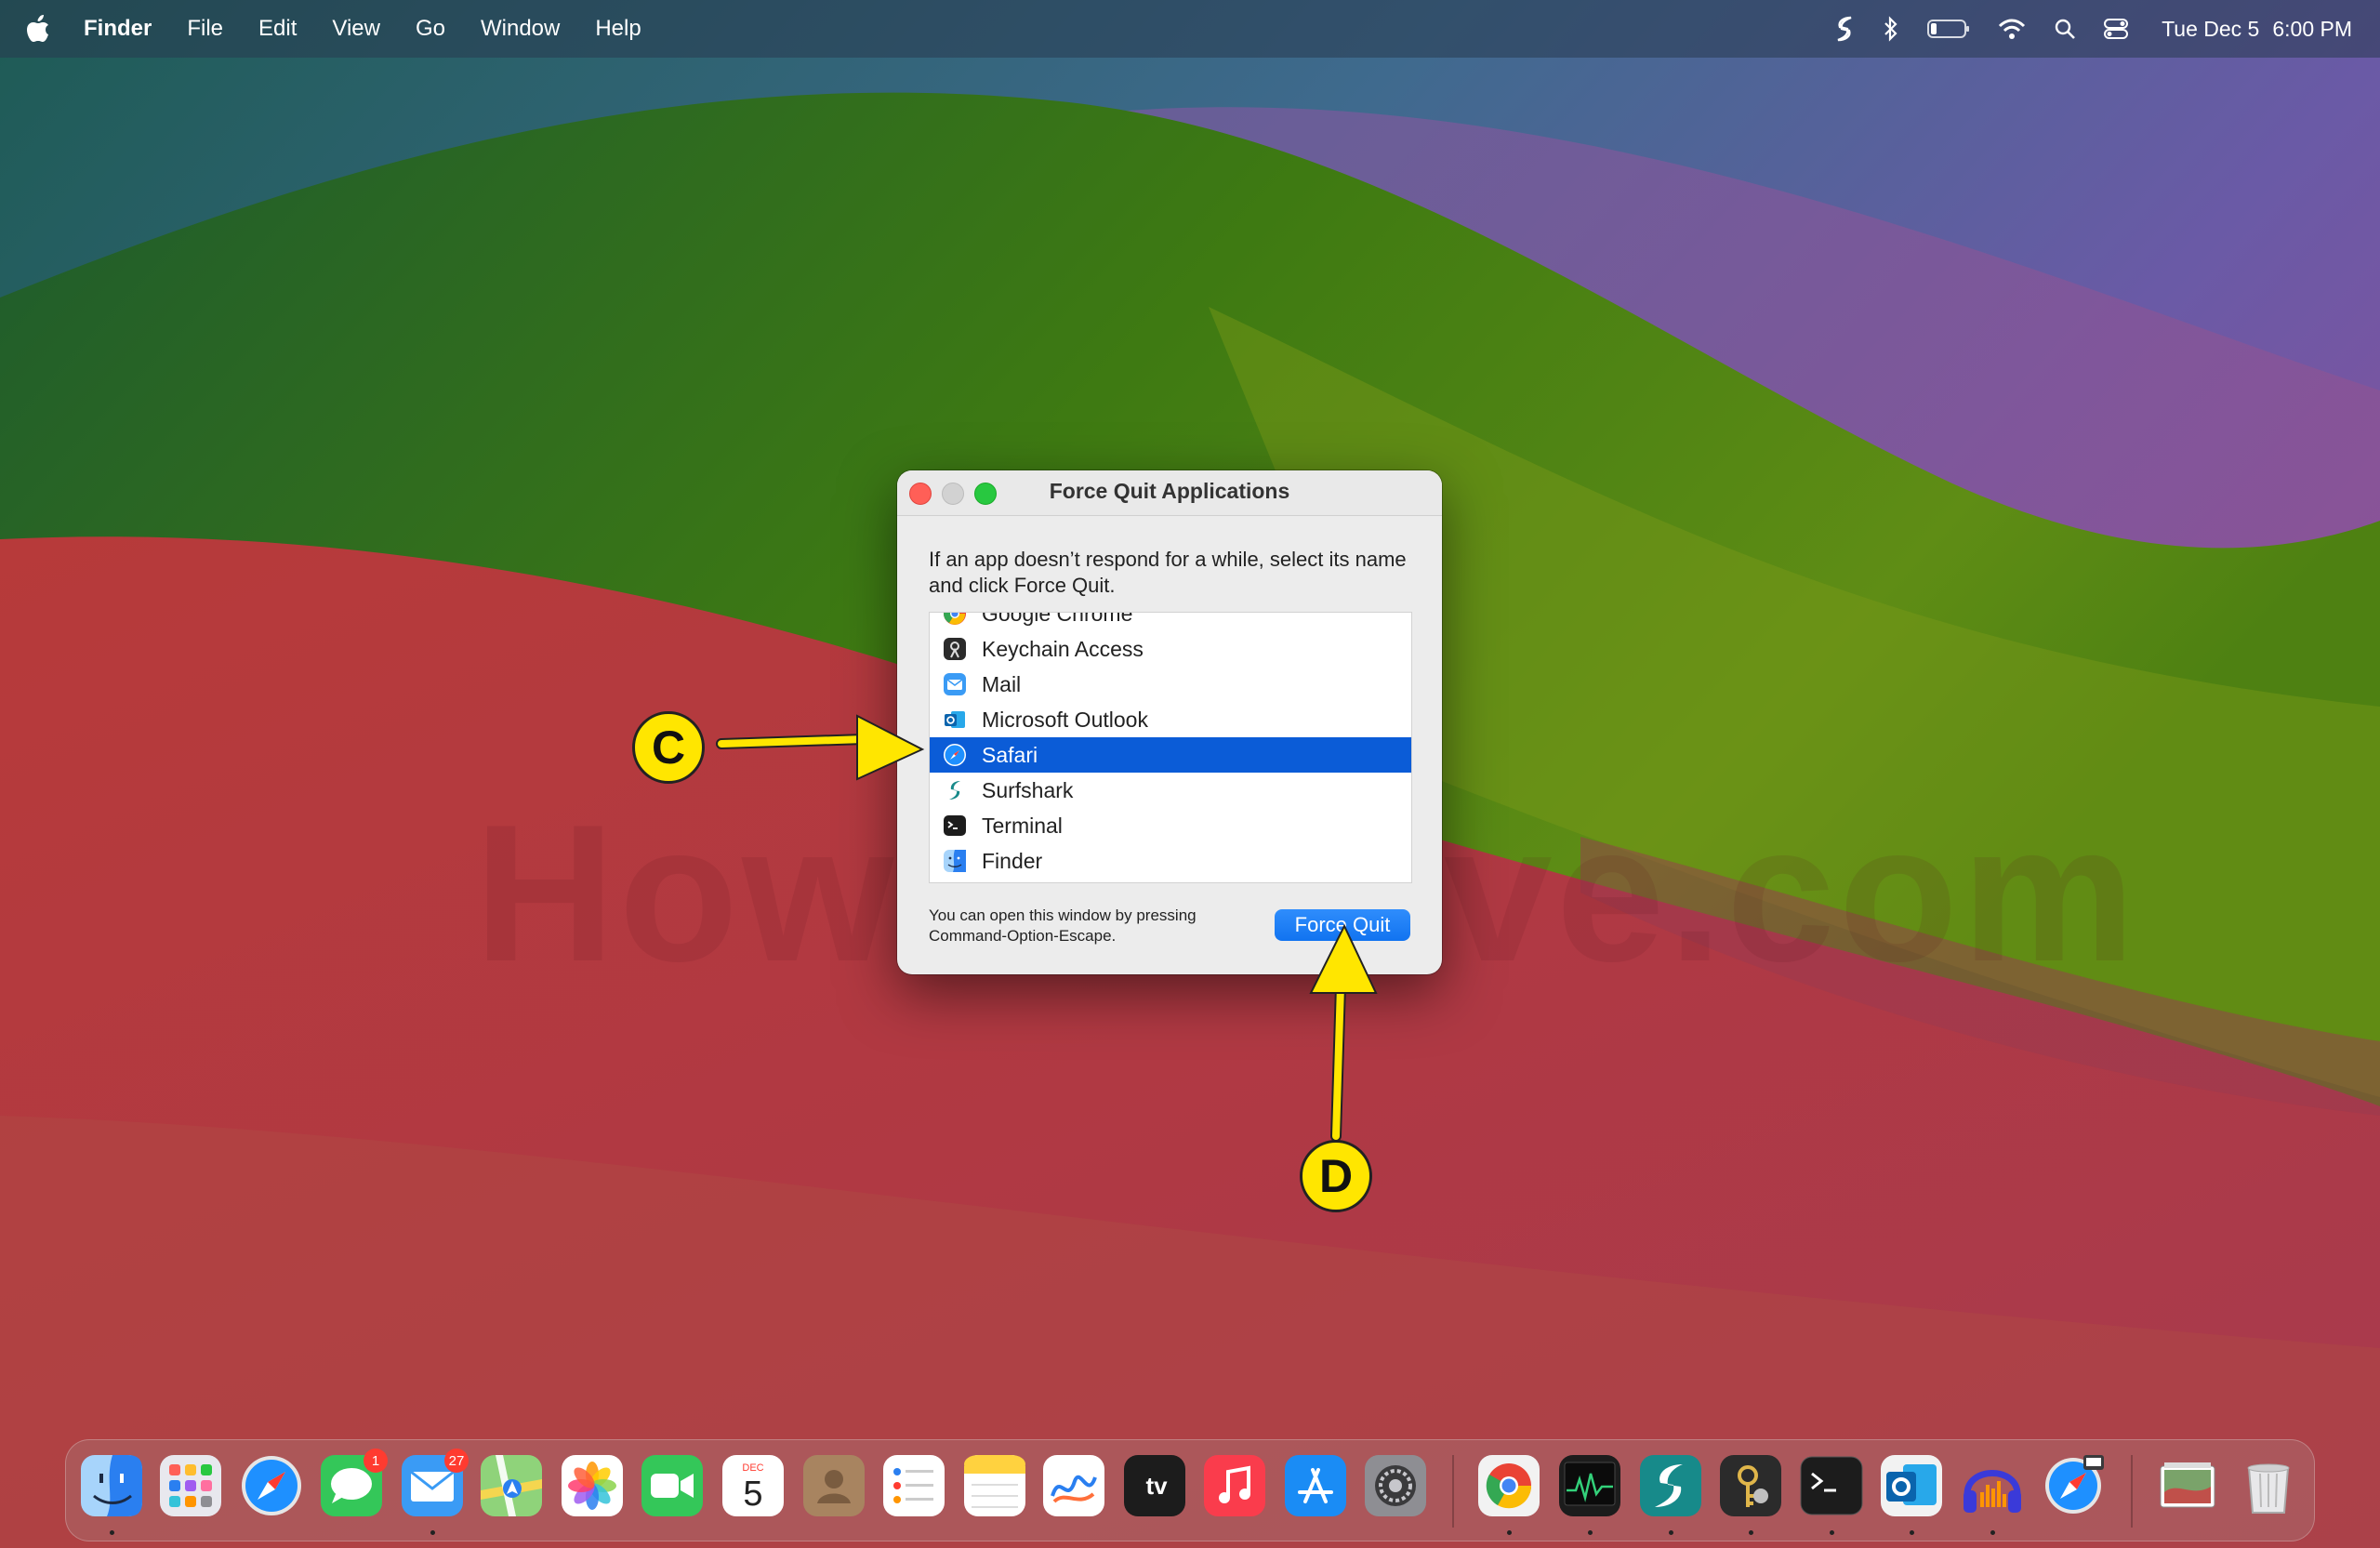 The height and width of the screenshot is (1548, 2380). What do you see at coordinates (1992, 1485) in the screenshot?
I see `audio-app-icon` at bounding box center [1992, 1485].